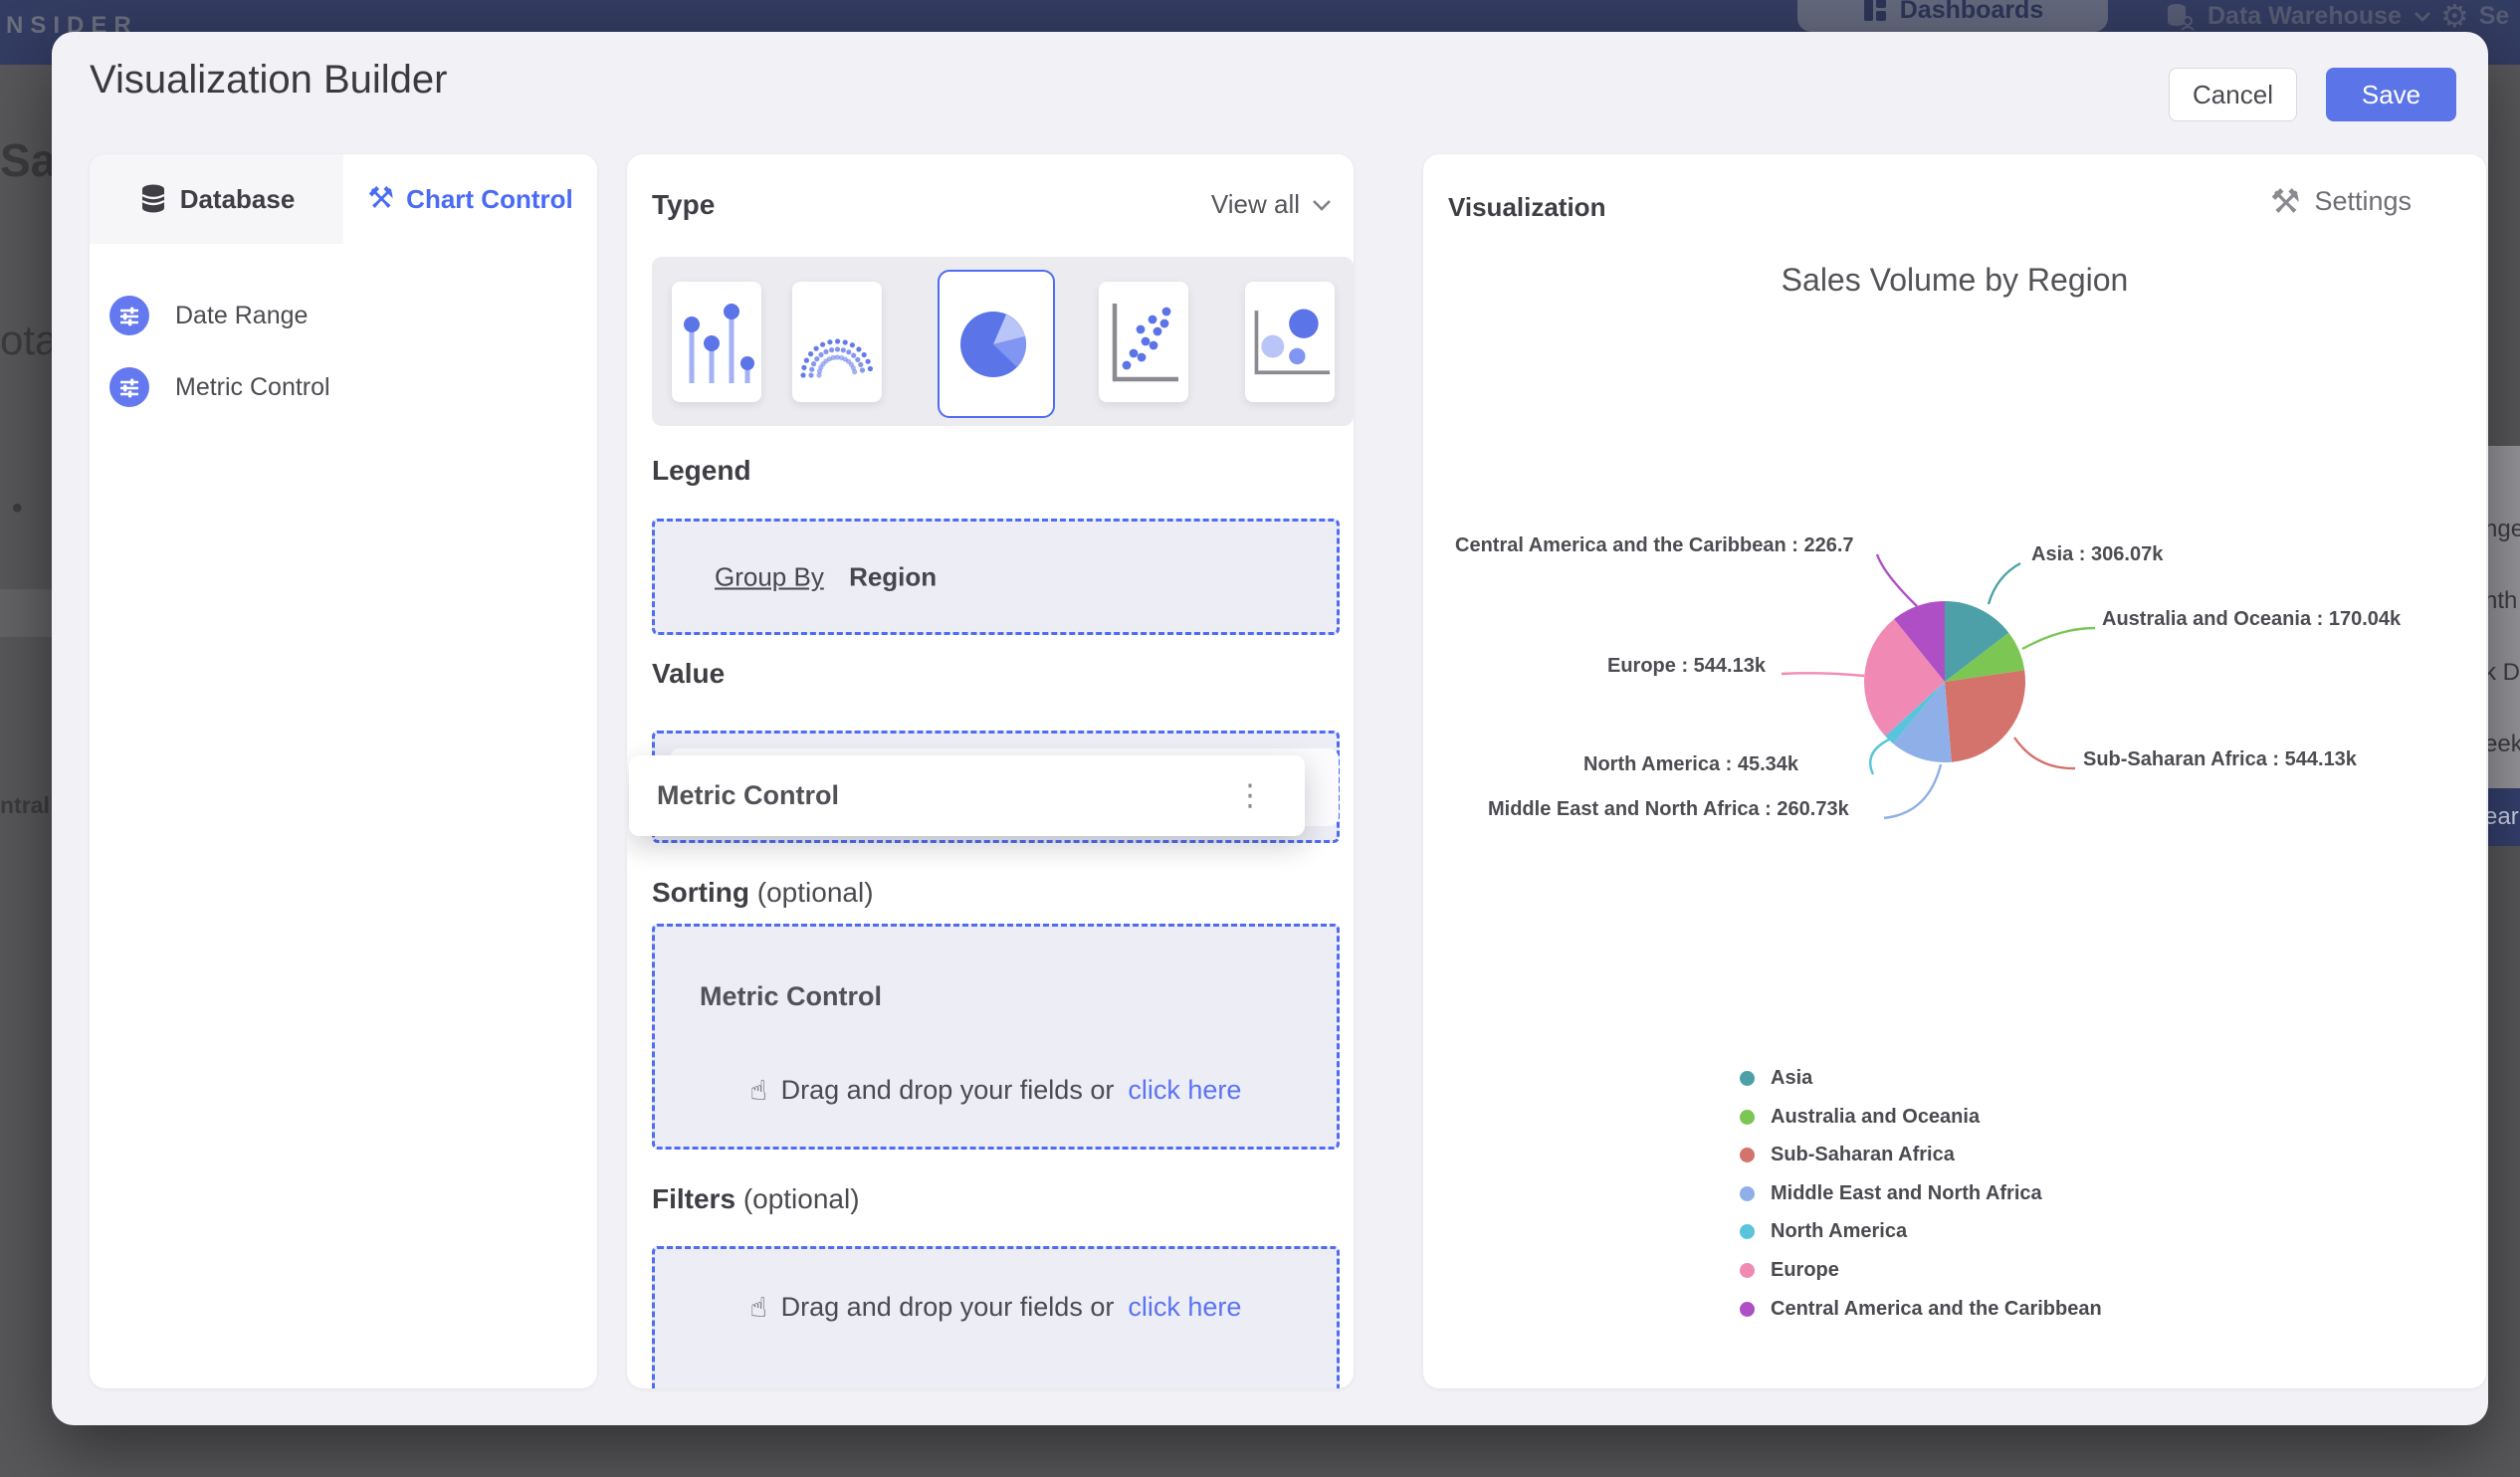  What do you see at coordinates (269, 80) in the screenshot?
I see `modal-title: Visualization Builder` at bounding box center [269, 80].